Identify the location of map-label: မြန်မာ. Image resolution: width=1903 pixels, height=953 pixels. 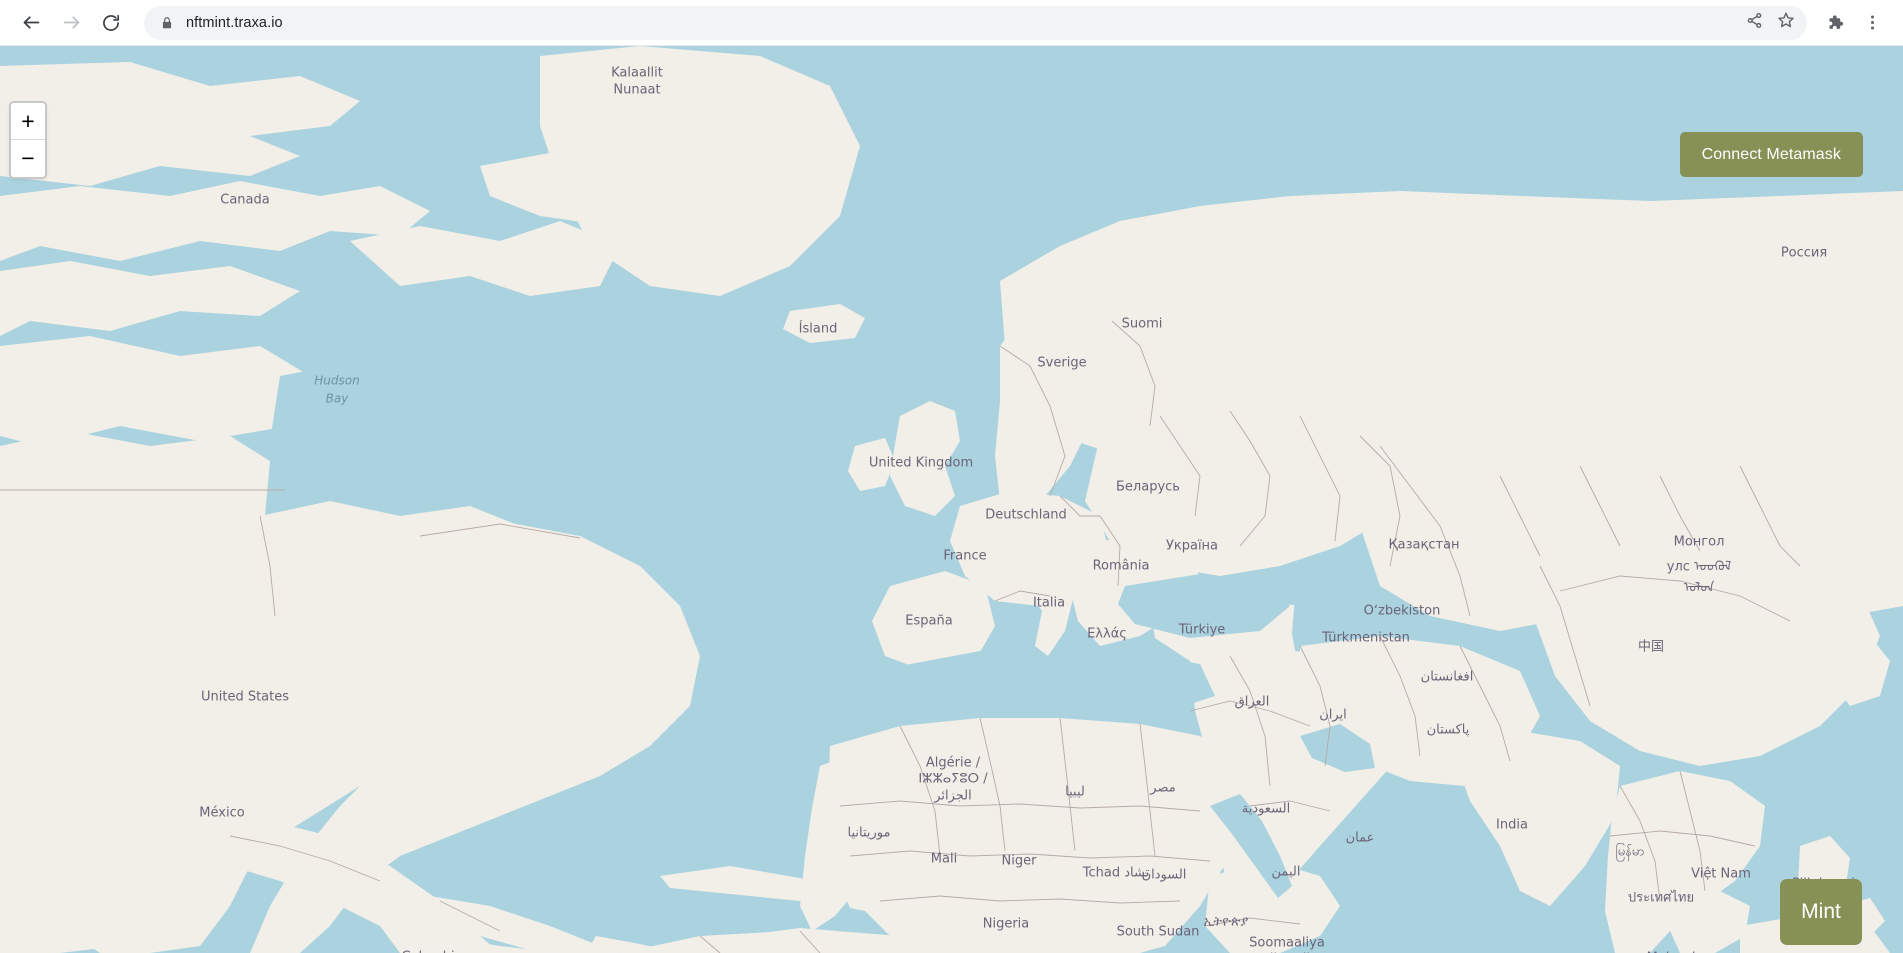
(1629, 852).